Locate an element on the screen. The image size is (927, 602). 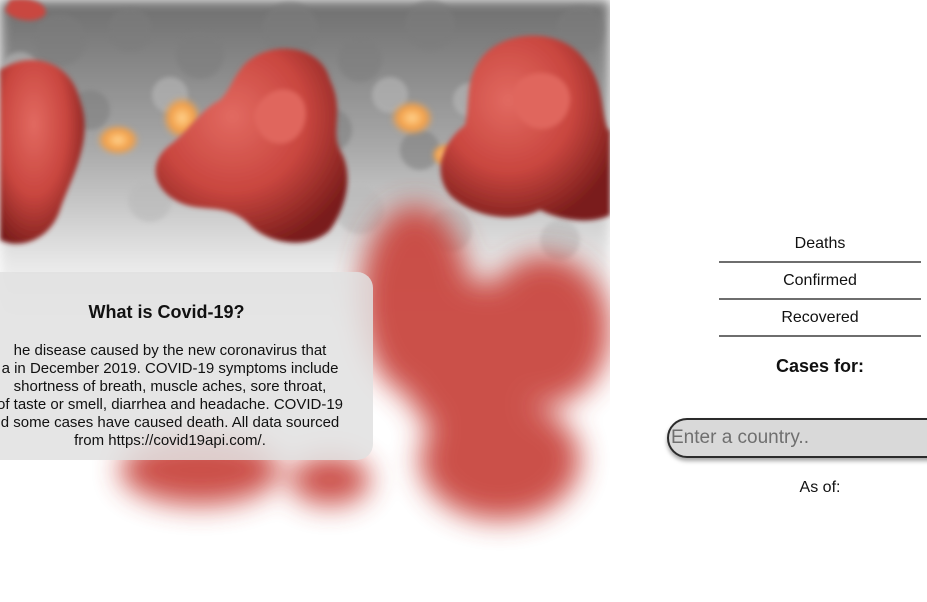
cases-for-heading: Cases for: is located at coordinates (820, 366).